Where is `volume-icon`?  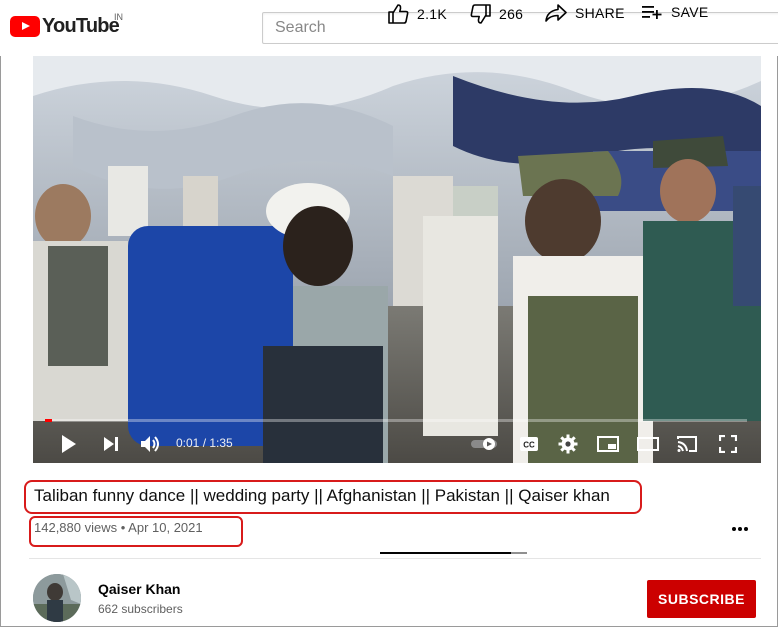
volume-icon is located at coordinates (150, 444).